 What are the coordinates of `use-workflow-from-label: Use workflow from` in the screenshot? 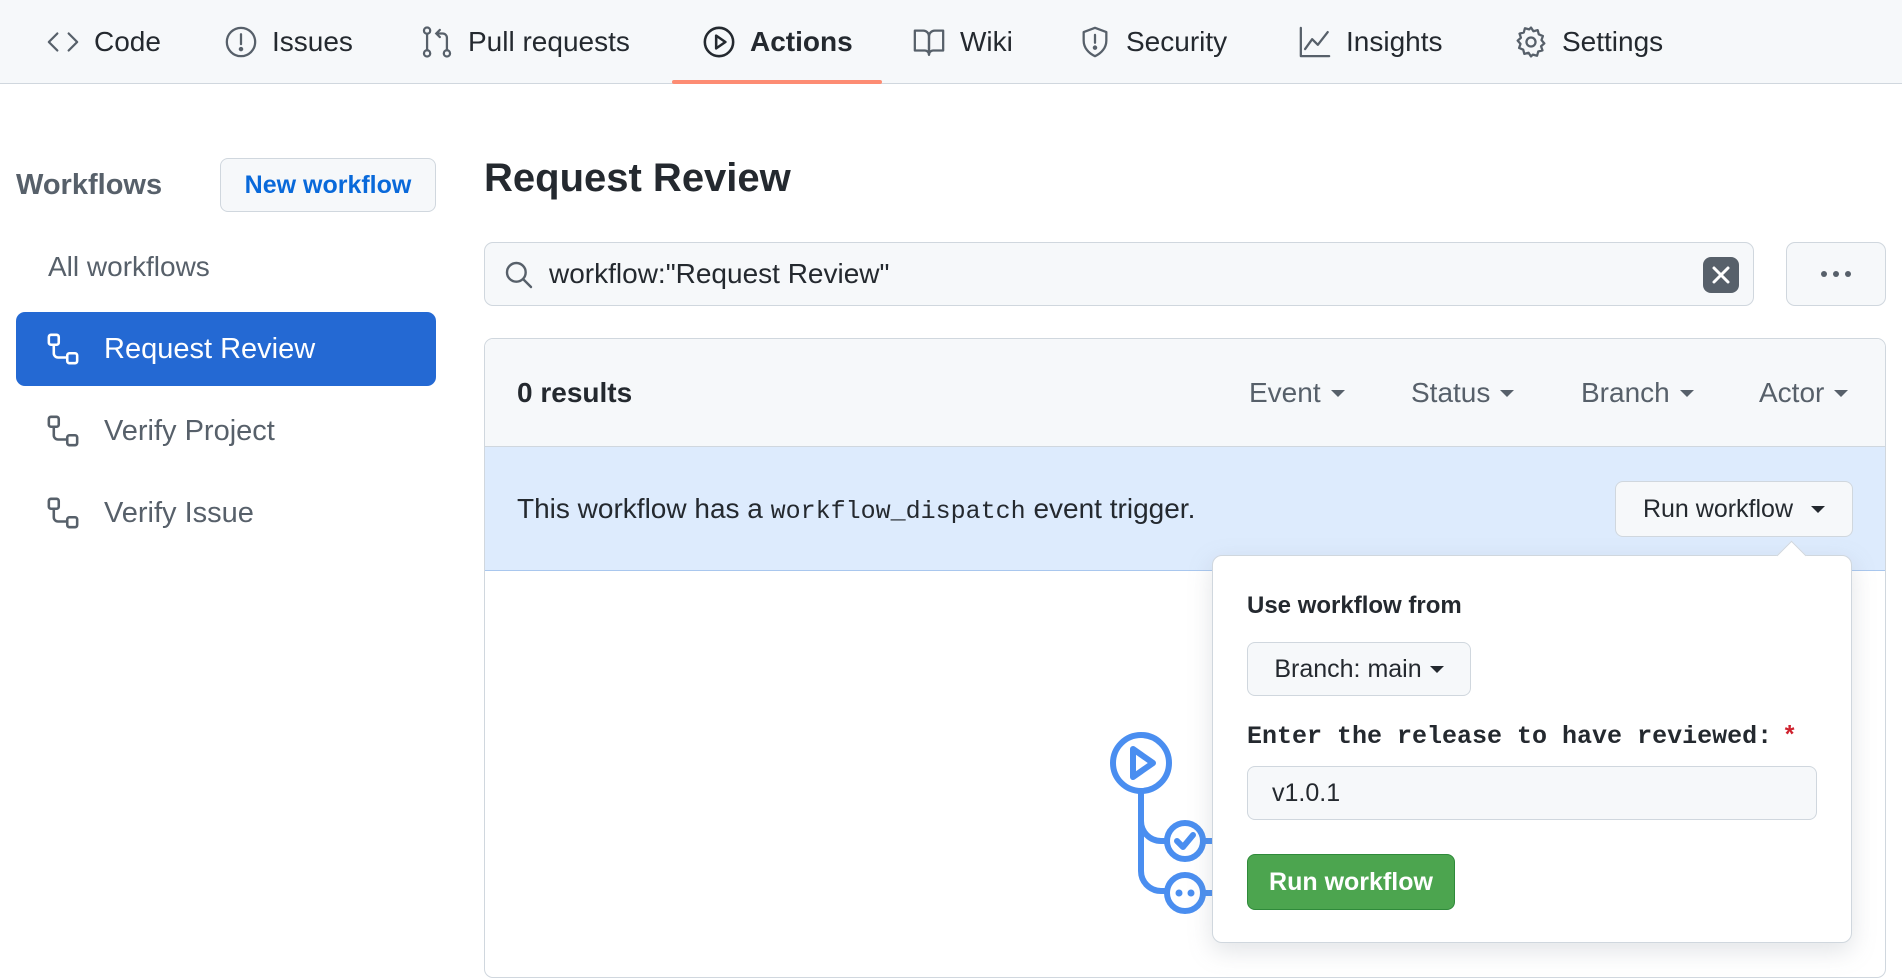 It's located at (1354, 605).